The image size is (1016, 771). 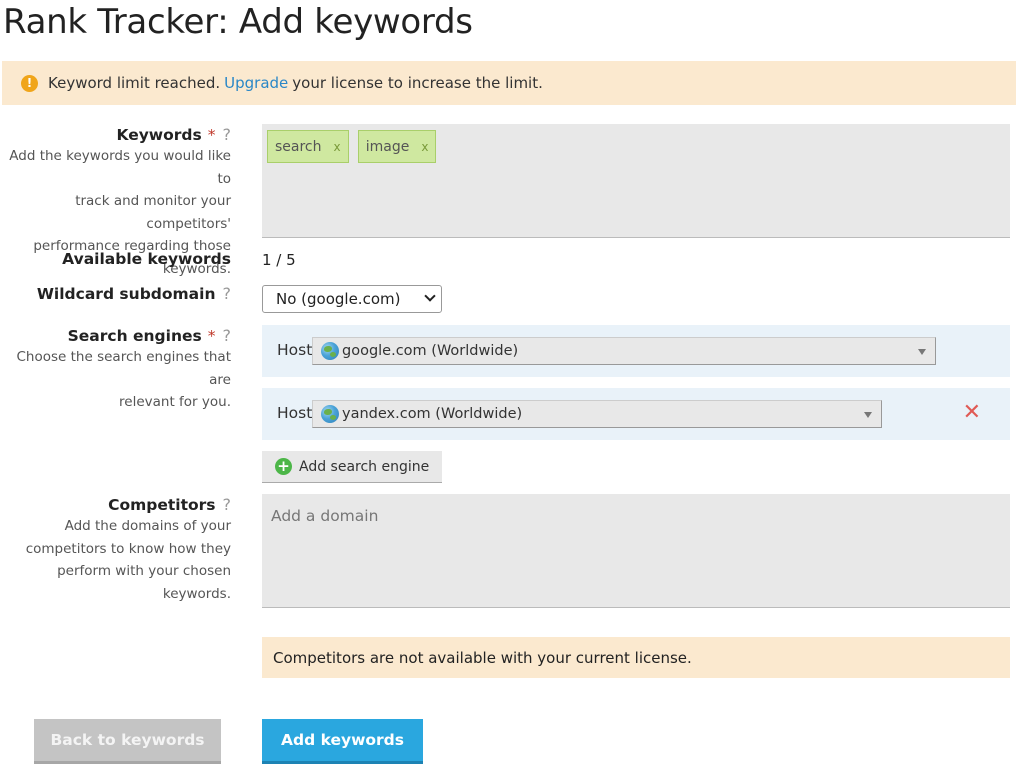 What do you see at coordinates (170, 504) in the screenshot?
I see `competitors-label: Competitors?` at bounding box center [170, 504].